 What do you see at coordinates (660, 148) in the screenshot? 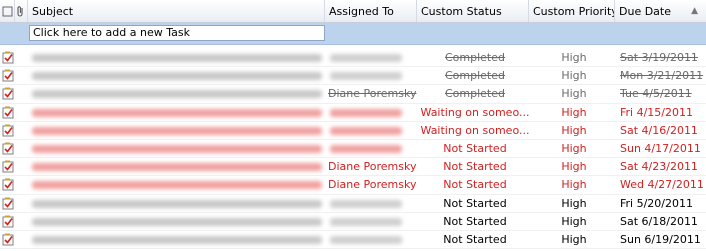
I see `task-due-date: Sun 4/17/2011` at bounding box center [660, 148].